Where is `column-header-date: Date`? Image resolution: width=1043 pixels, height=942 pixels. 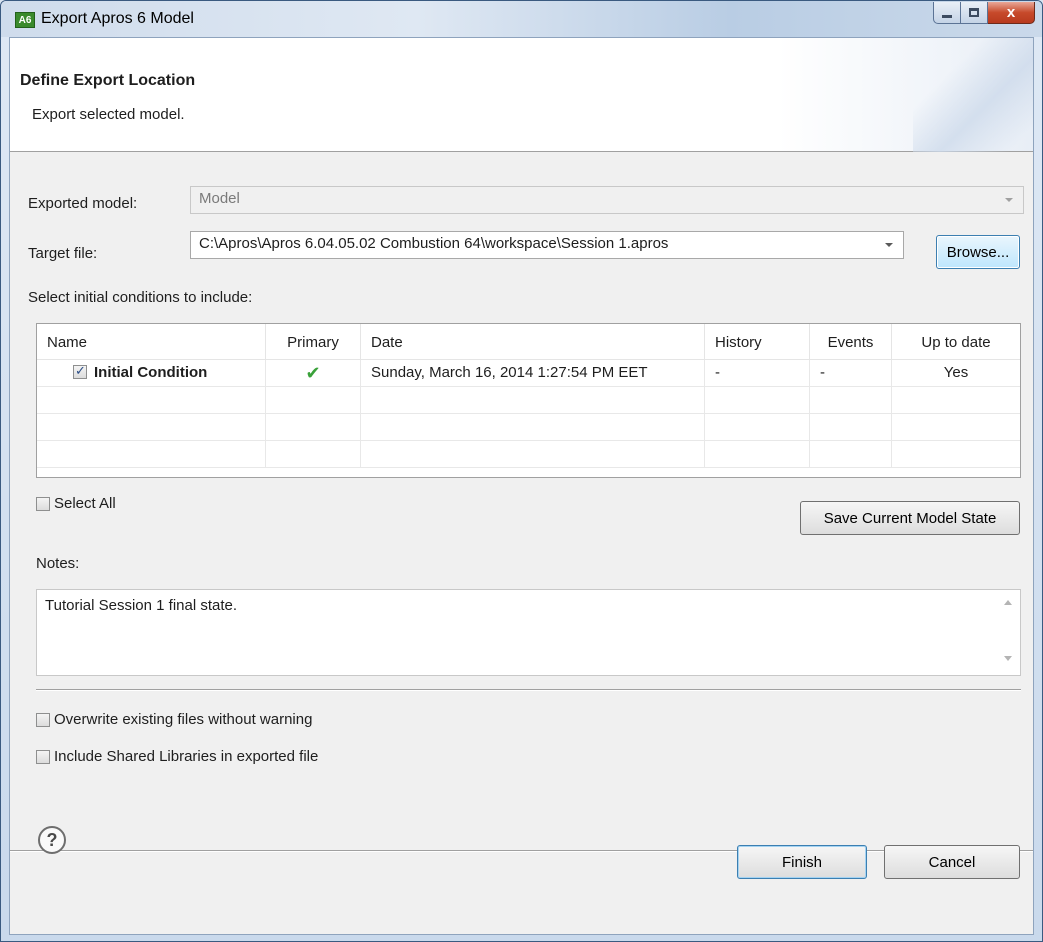
column-header-date: Date is located at coordinates (533, 342).